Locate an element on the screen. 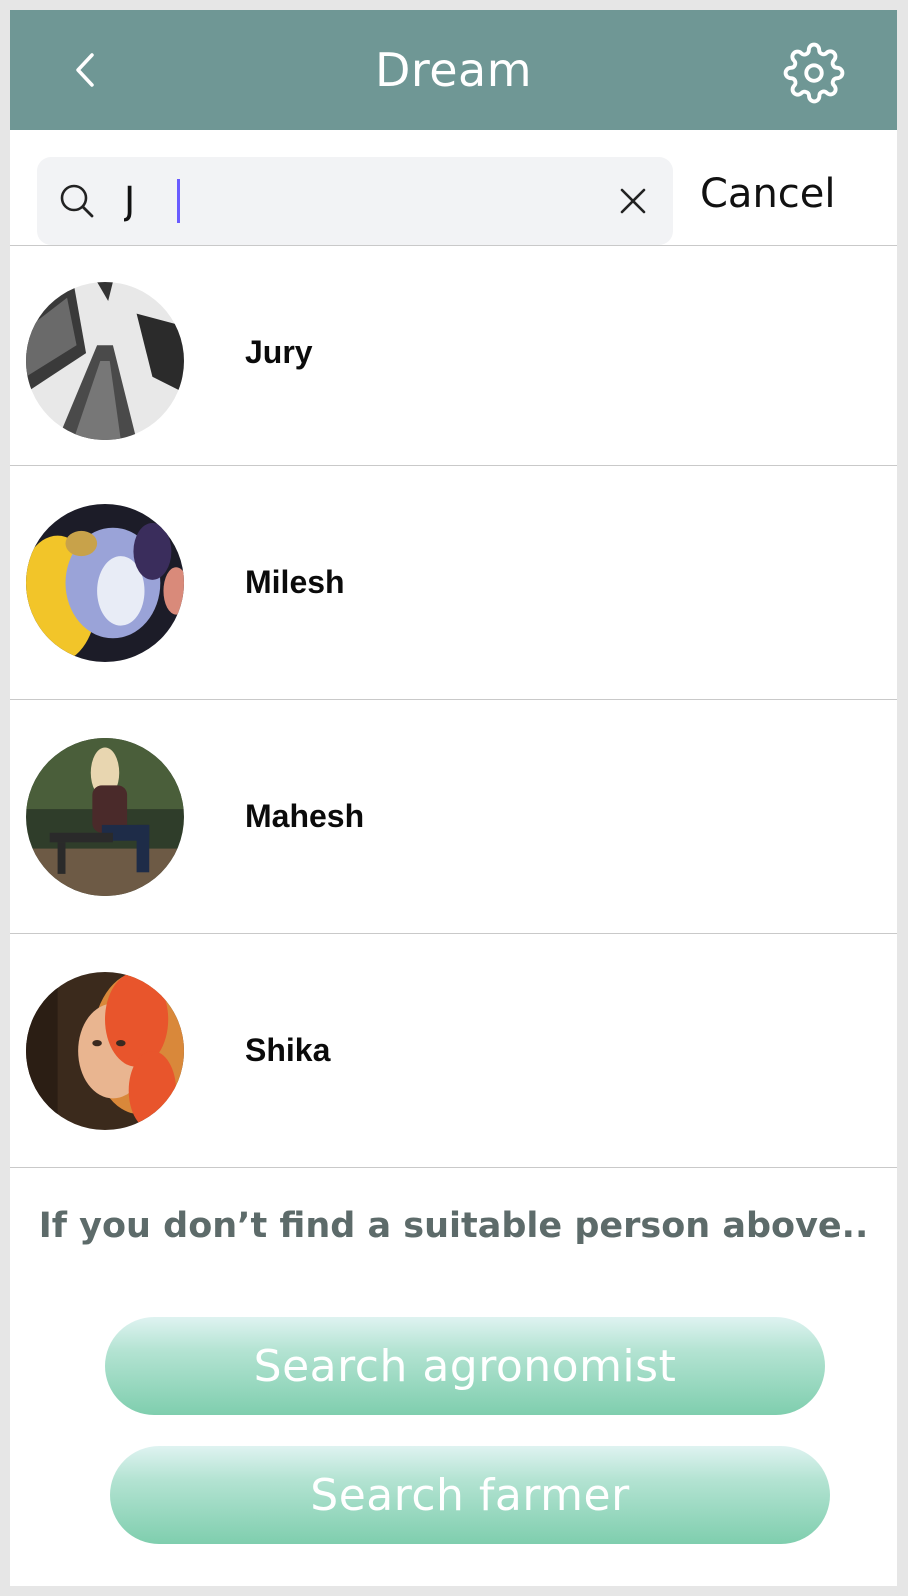 The height and width of the screenshot is (1596, 908). person-name: Jury is located at coordinates (279, 352).